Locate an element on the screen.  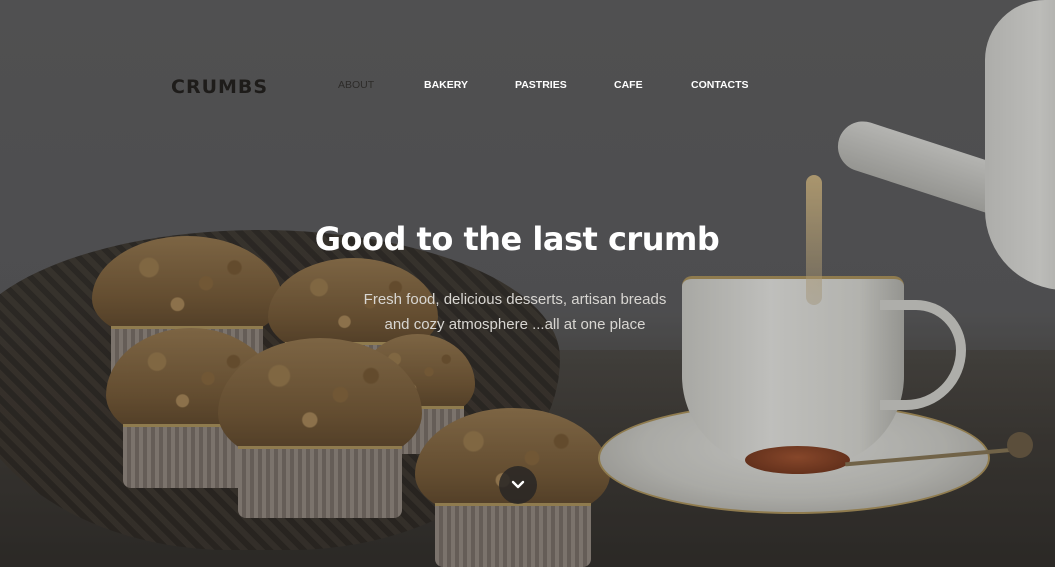
chevron-down-icon is located at coordinates (518, 484).